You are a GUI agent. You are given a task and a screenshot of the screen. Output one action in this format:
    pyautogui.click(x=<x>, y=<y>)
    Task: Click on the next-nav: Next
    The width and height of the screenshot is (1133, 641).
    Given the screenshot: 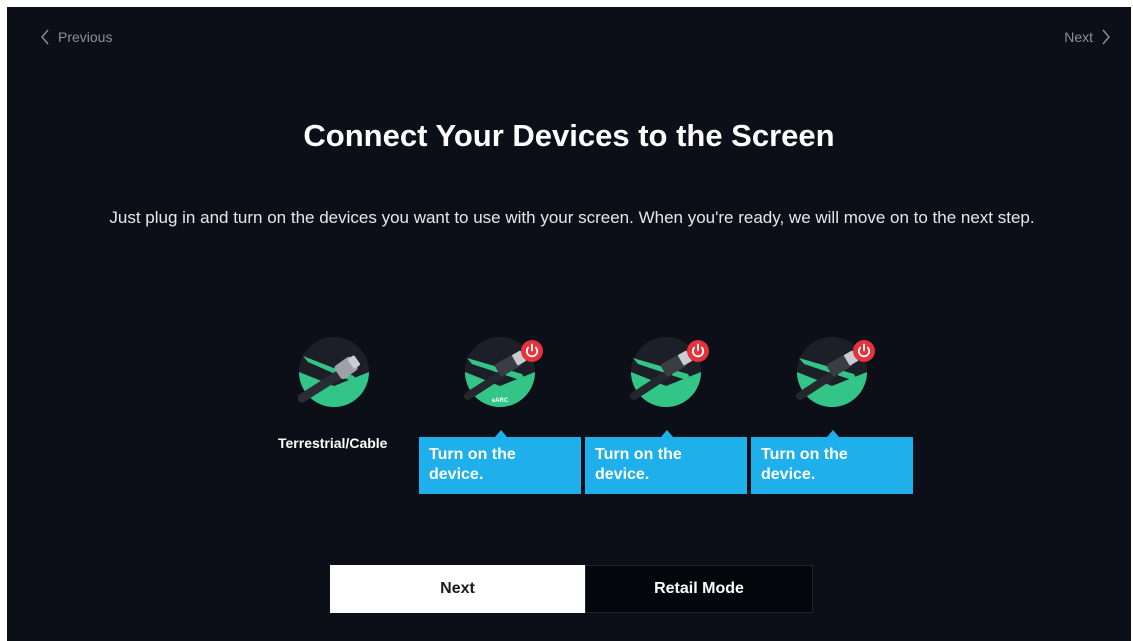 What is the action you would take?
    pyautogui.click(x=1087, y=37)
    